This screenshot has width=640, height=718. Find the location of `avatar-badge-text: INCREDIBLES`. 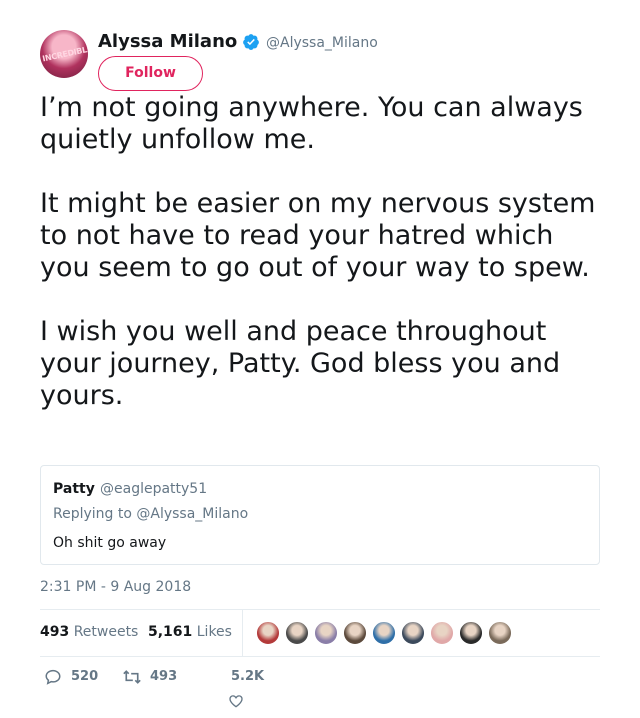

avatar-badge-text: INCREDIBLES is located at coordinates (64, 53).